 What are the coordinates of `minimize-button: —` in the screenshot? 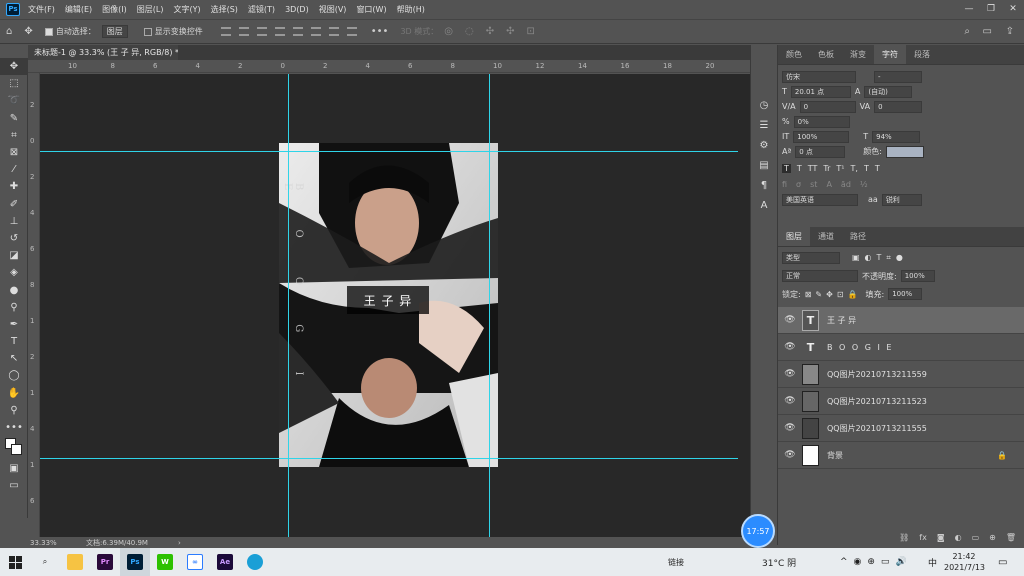 It's located at (969, 9).